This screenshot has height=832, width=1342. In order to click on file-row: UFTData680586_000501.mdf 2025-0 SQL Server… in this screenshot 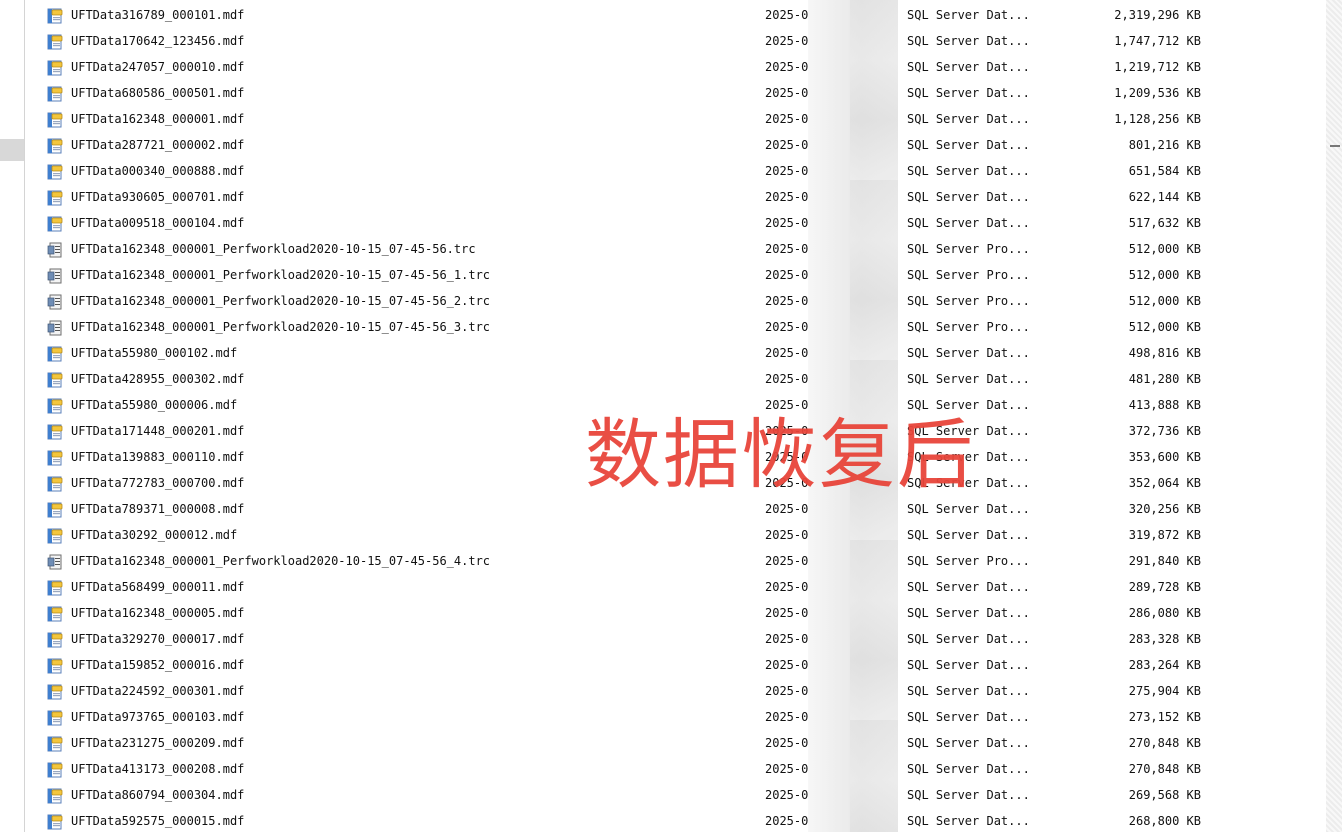, I will do `click(675, 93)`.